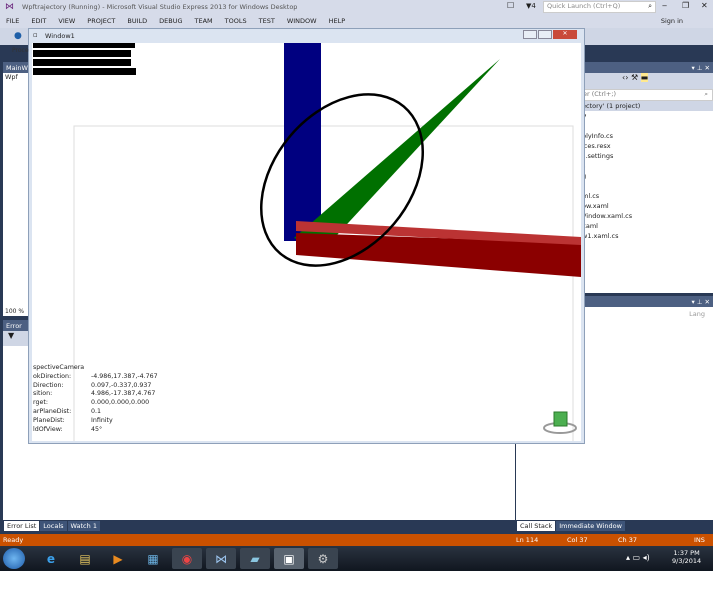 This screenshot has width=713, height=600. Describe the element at coordinates (9, 7) in the screenshot. I see `vs-logo-icon: ⋈` at that location.